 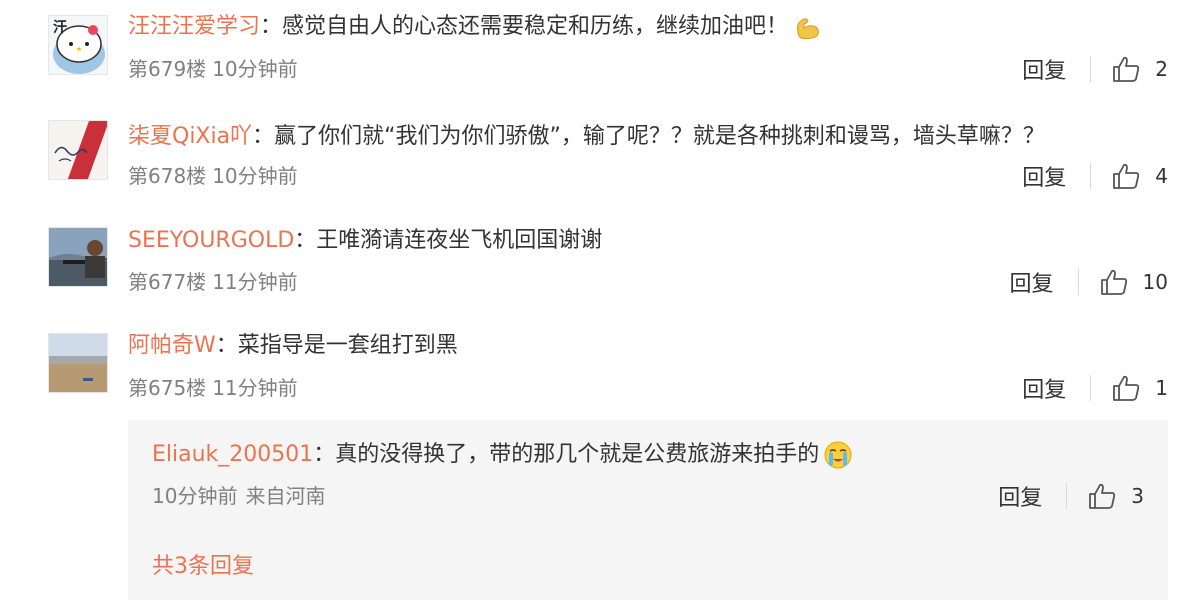 What do you see at coordinates (1072, 176) in the screenshot?
I see `comment-actions: 回复 4` at bounding box center [1072, 176].